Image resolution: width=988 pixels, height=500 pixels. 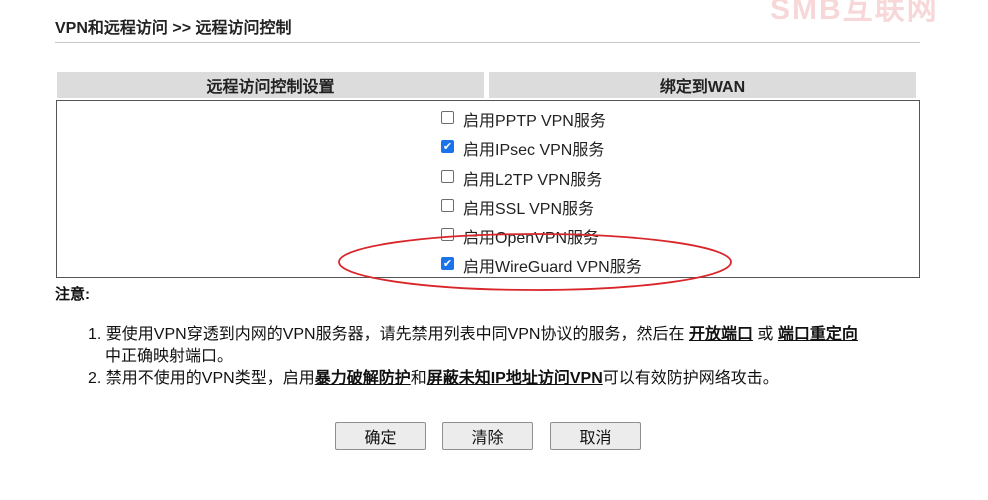 I want to click on ipsec-checkbox: ✔, so click(x=447, y=146).